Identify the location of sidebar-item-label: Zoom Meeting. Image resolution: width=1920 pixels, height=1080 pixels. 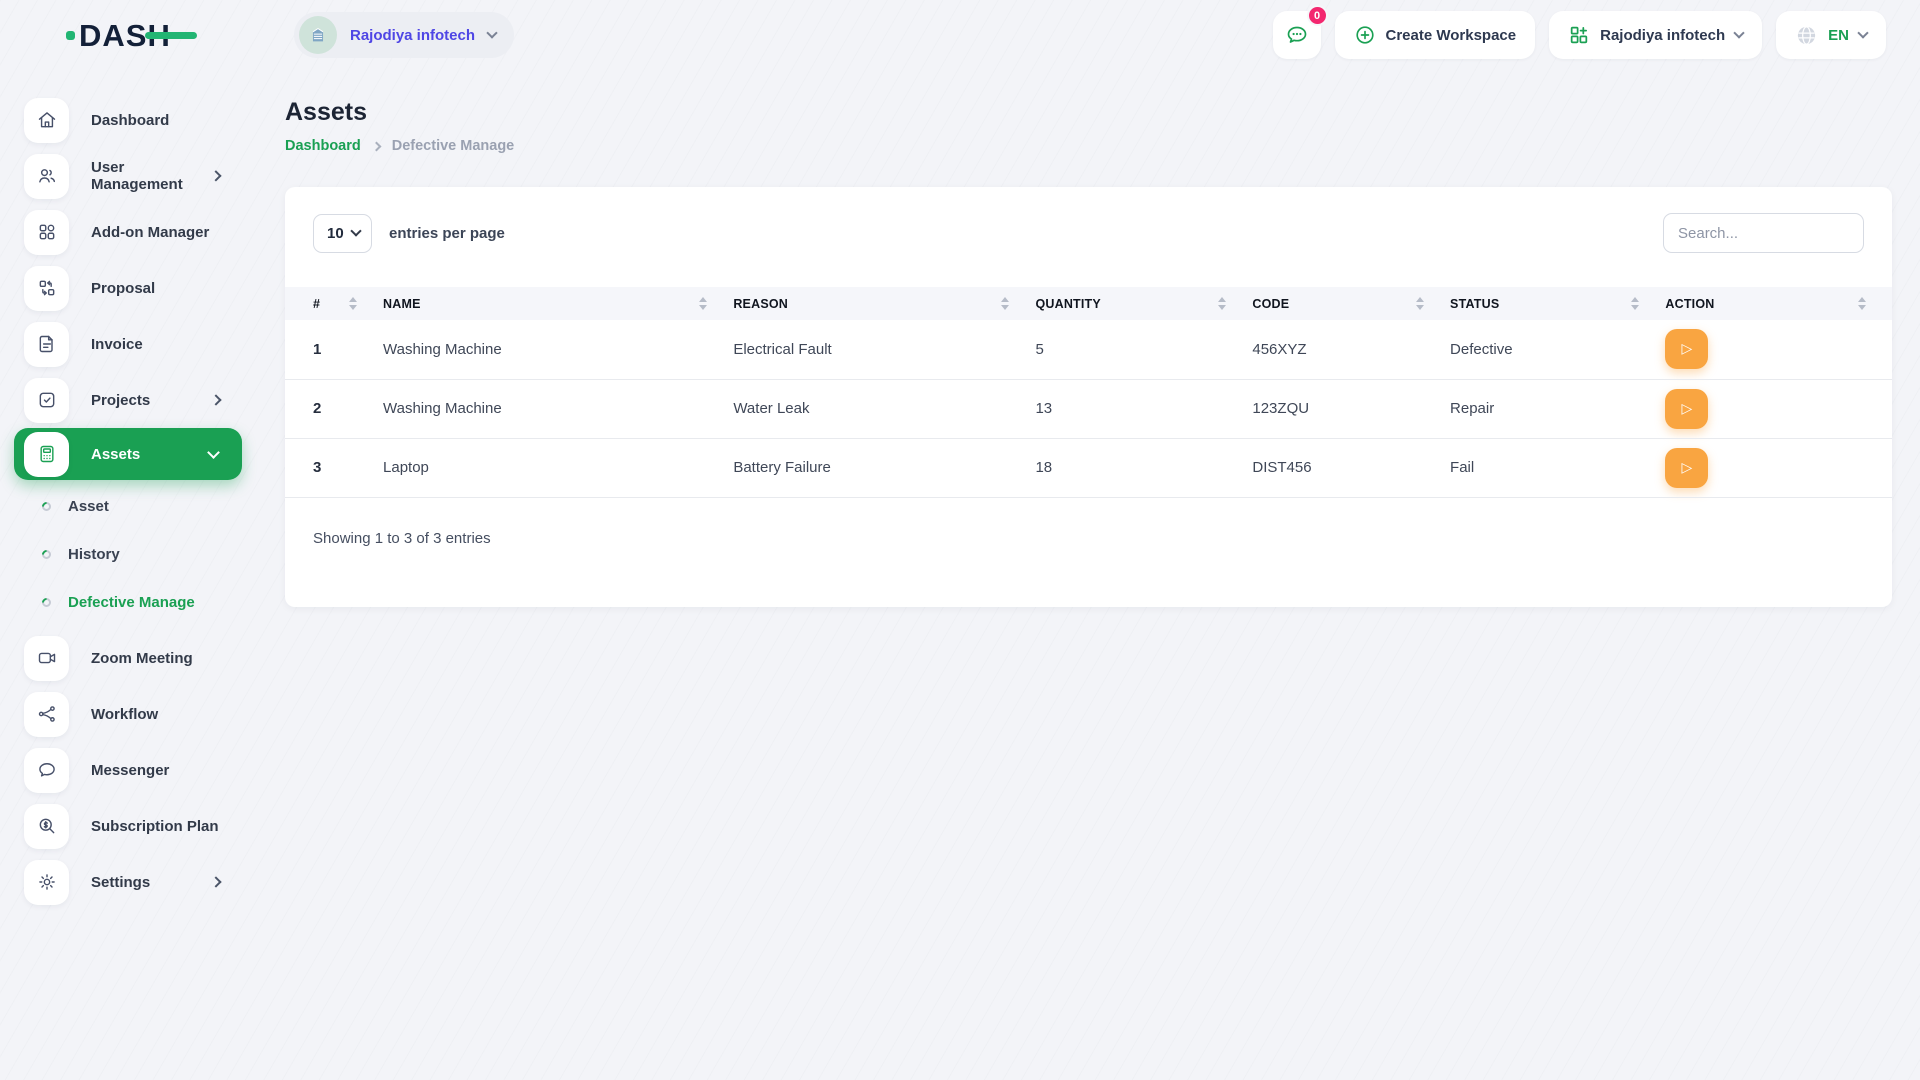
(142, 658).